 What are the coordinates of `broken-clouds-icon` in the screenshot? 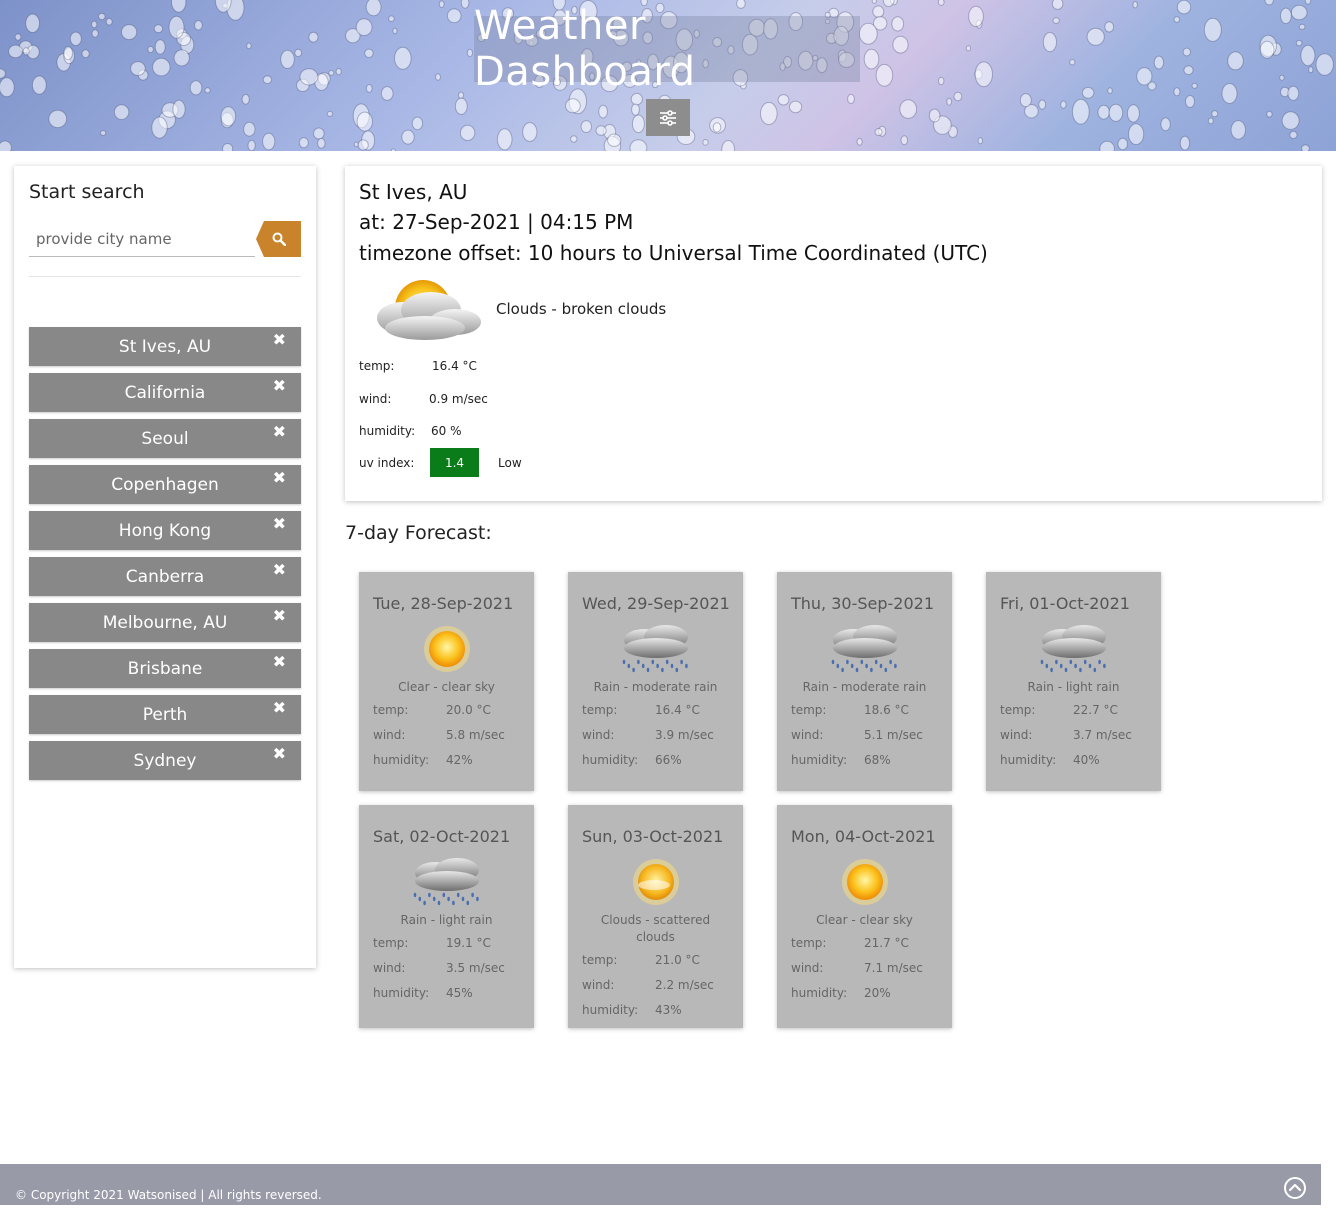 It's located at (429, 310).